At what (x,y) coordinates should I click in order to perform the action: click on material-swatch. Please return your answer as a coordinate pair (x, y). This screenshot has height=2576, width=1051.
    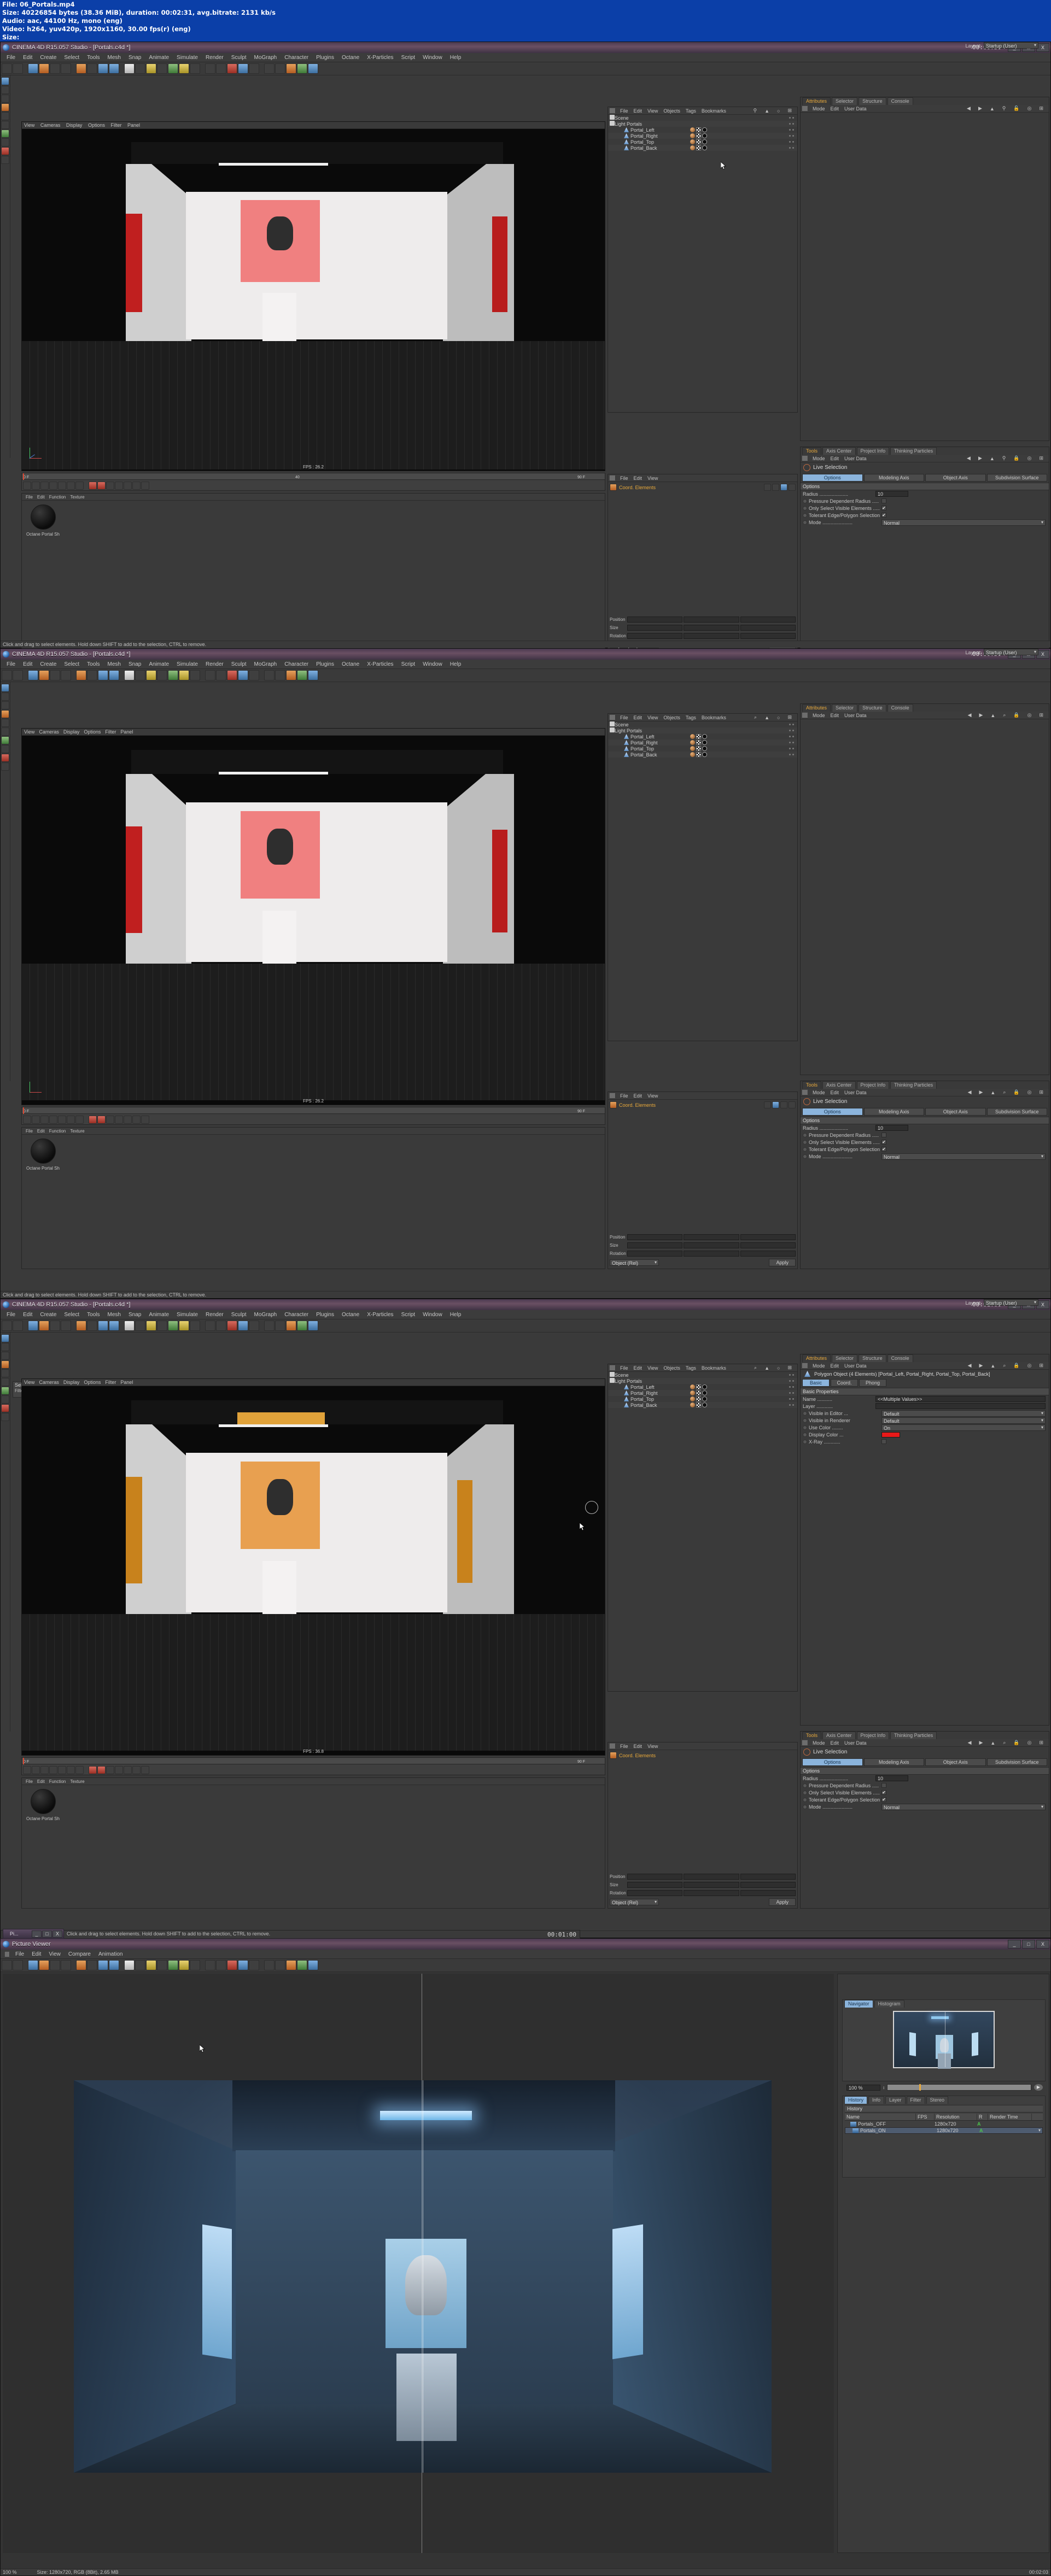
    Looking at the image, I should click on (43, 1151).